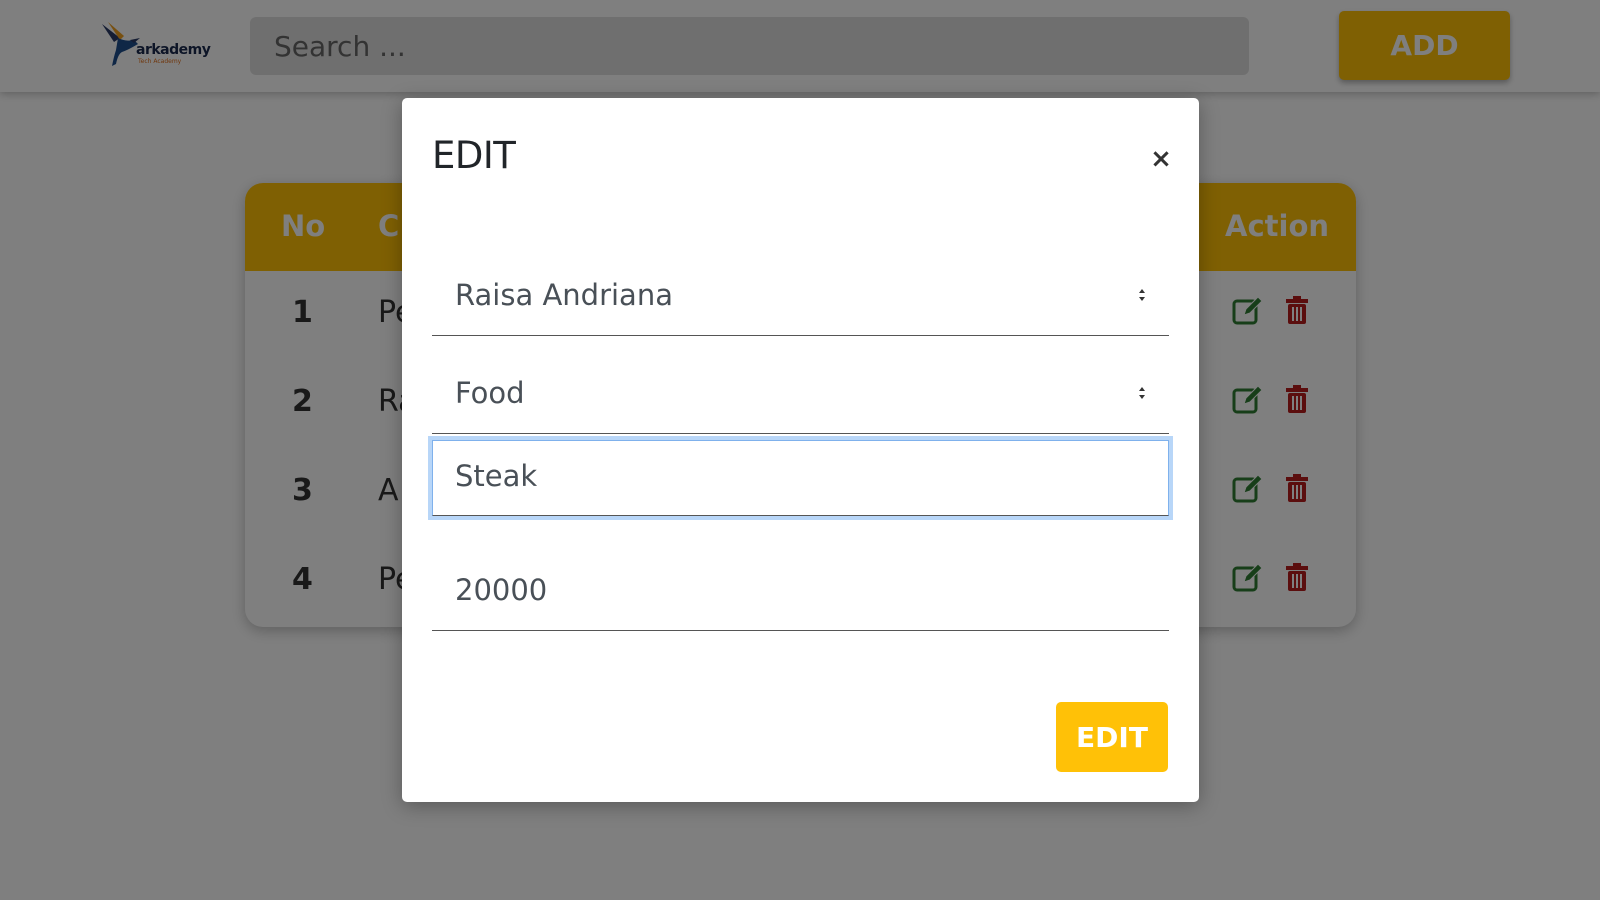 This screenshot has height=900, width=1600. Describe the element at coordinates (564, 295) in the screenshot. I see `cashier-select-value: Raisa Andriana` at that location.